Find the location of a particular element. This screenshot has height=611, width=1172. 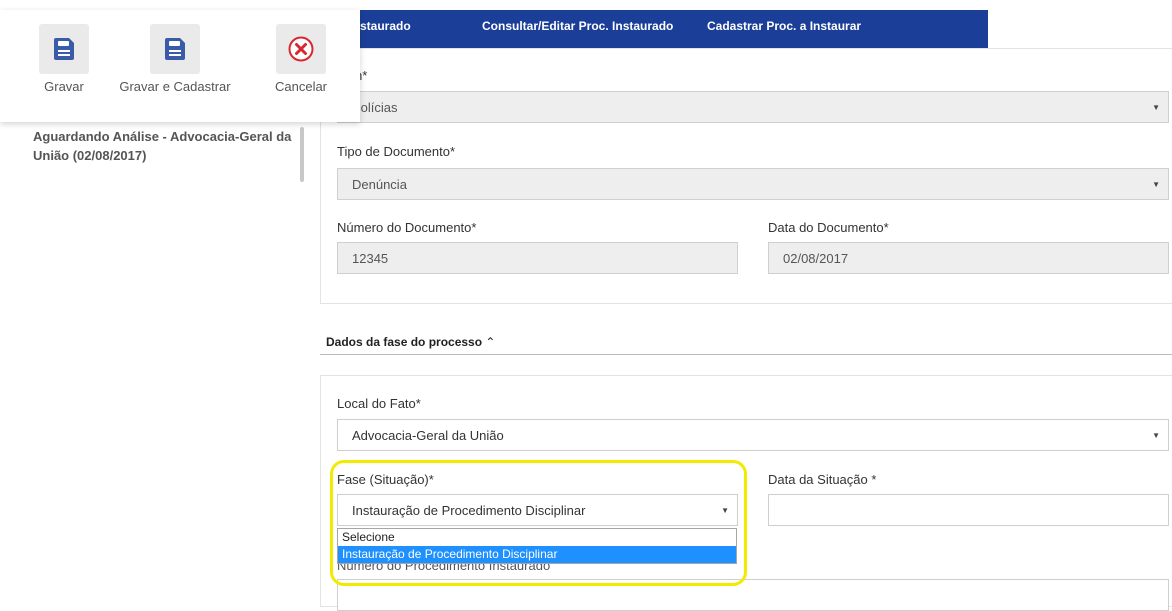

numero-documento-field: 12345 is located at coordinates (537, 258).